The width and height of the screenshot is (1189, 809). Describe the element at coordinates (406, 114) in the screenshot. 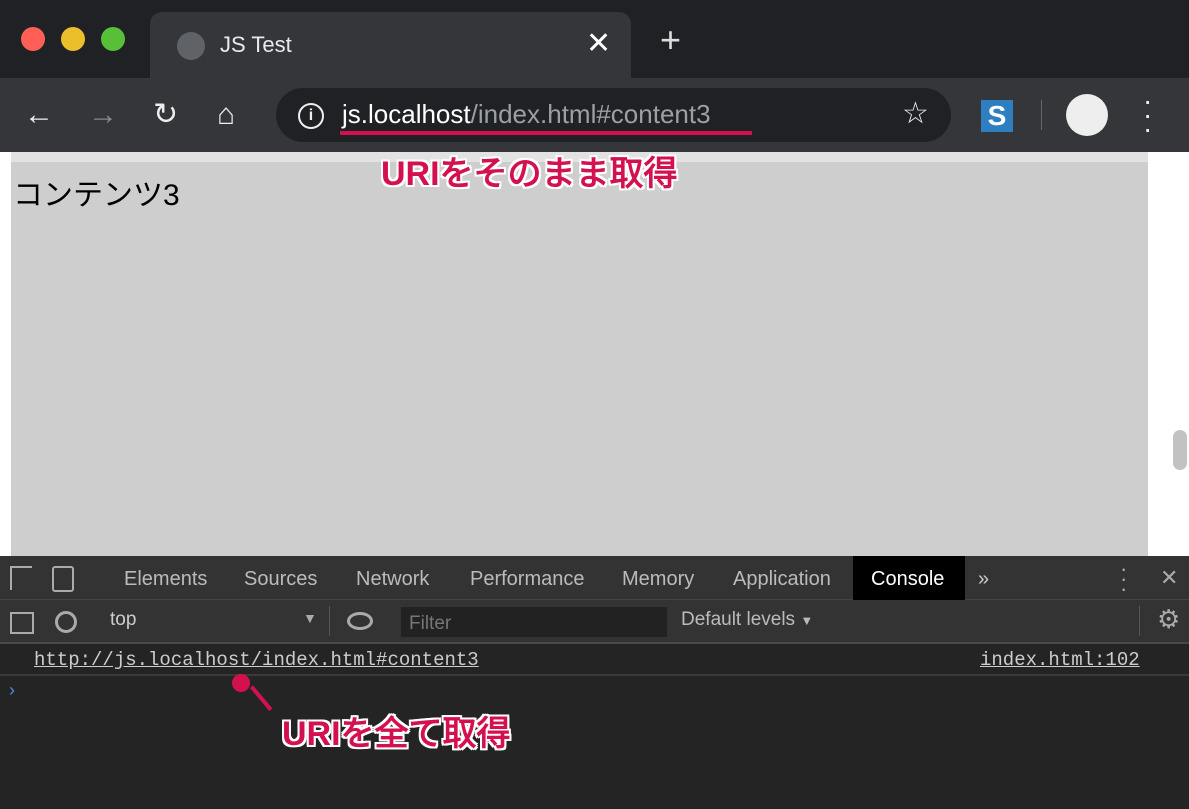

I see `url-host: js.localhost` at that location.